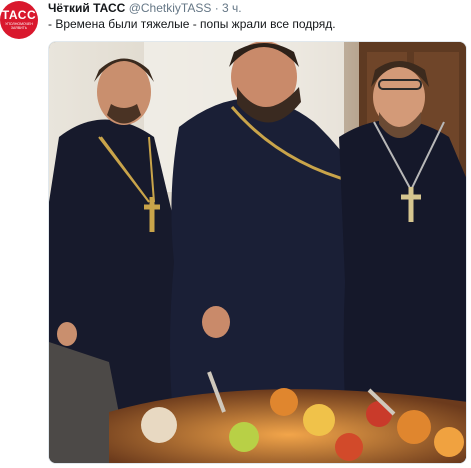  I want to click on center-priest-hand, so click(216, 322).